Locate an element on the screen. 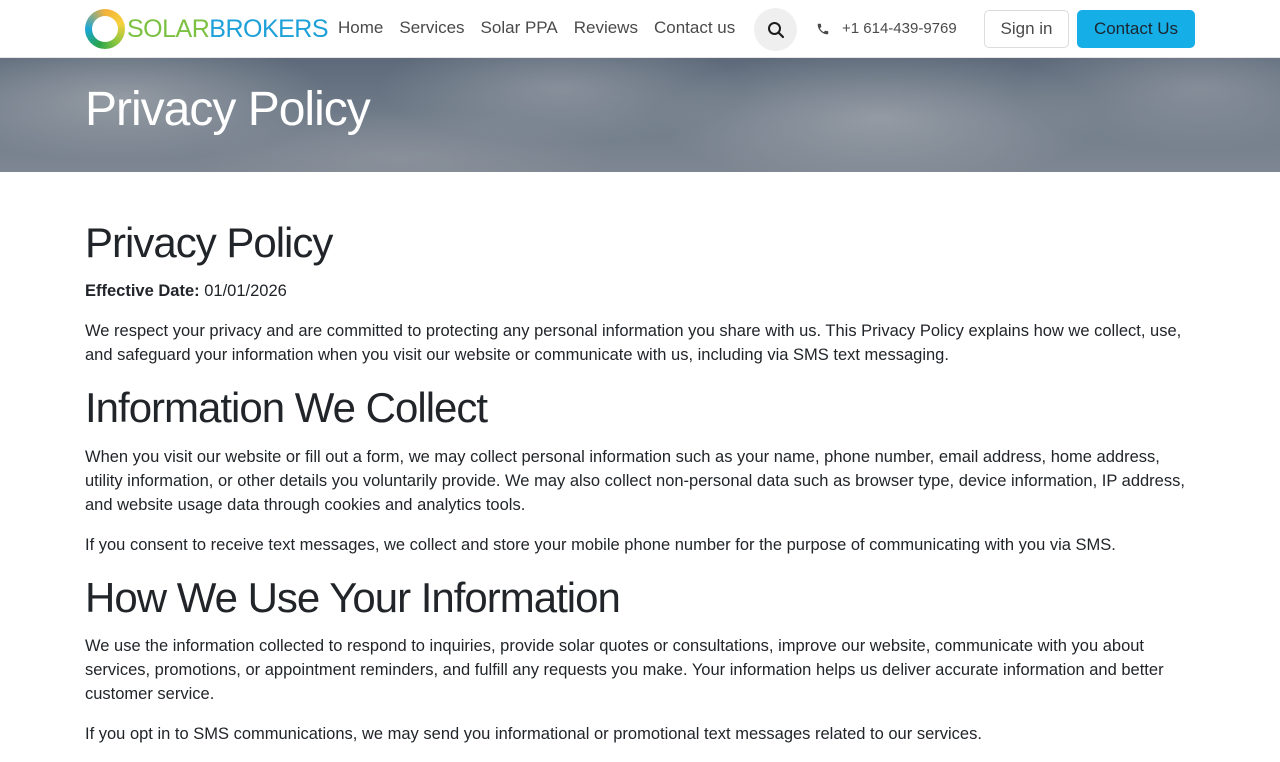 This screenshot has width=1280, height=762. nav-reviews: Reviews is located at coordinates (606, 28).